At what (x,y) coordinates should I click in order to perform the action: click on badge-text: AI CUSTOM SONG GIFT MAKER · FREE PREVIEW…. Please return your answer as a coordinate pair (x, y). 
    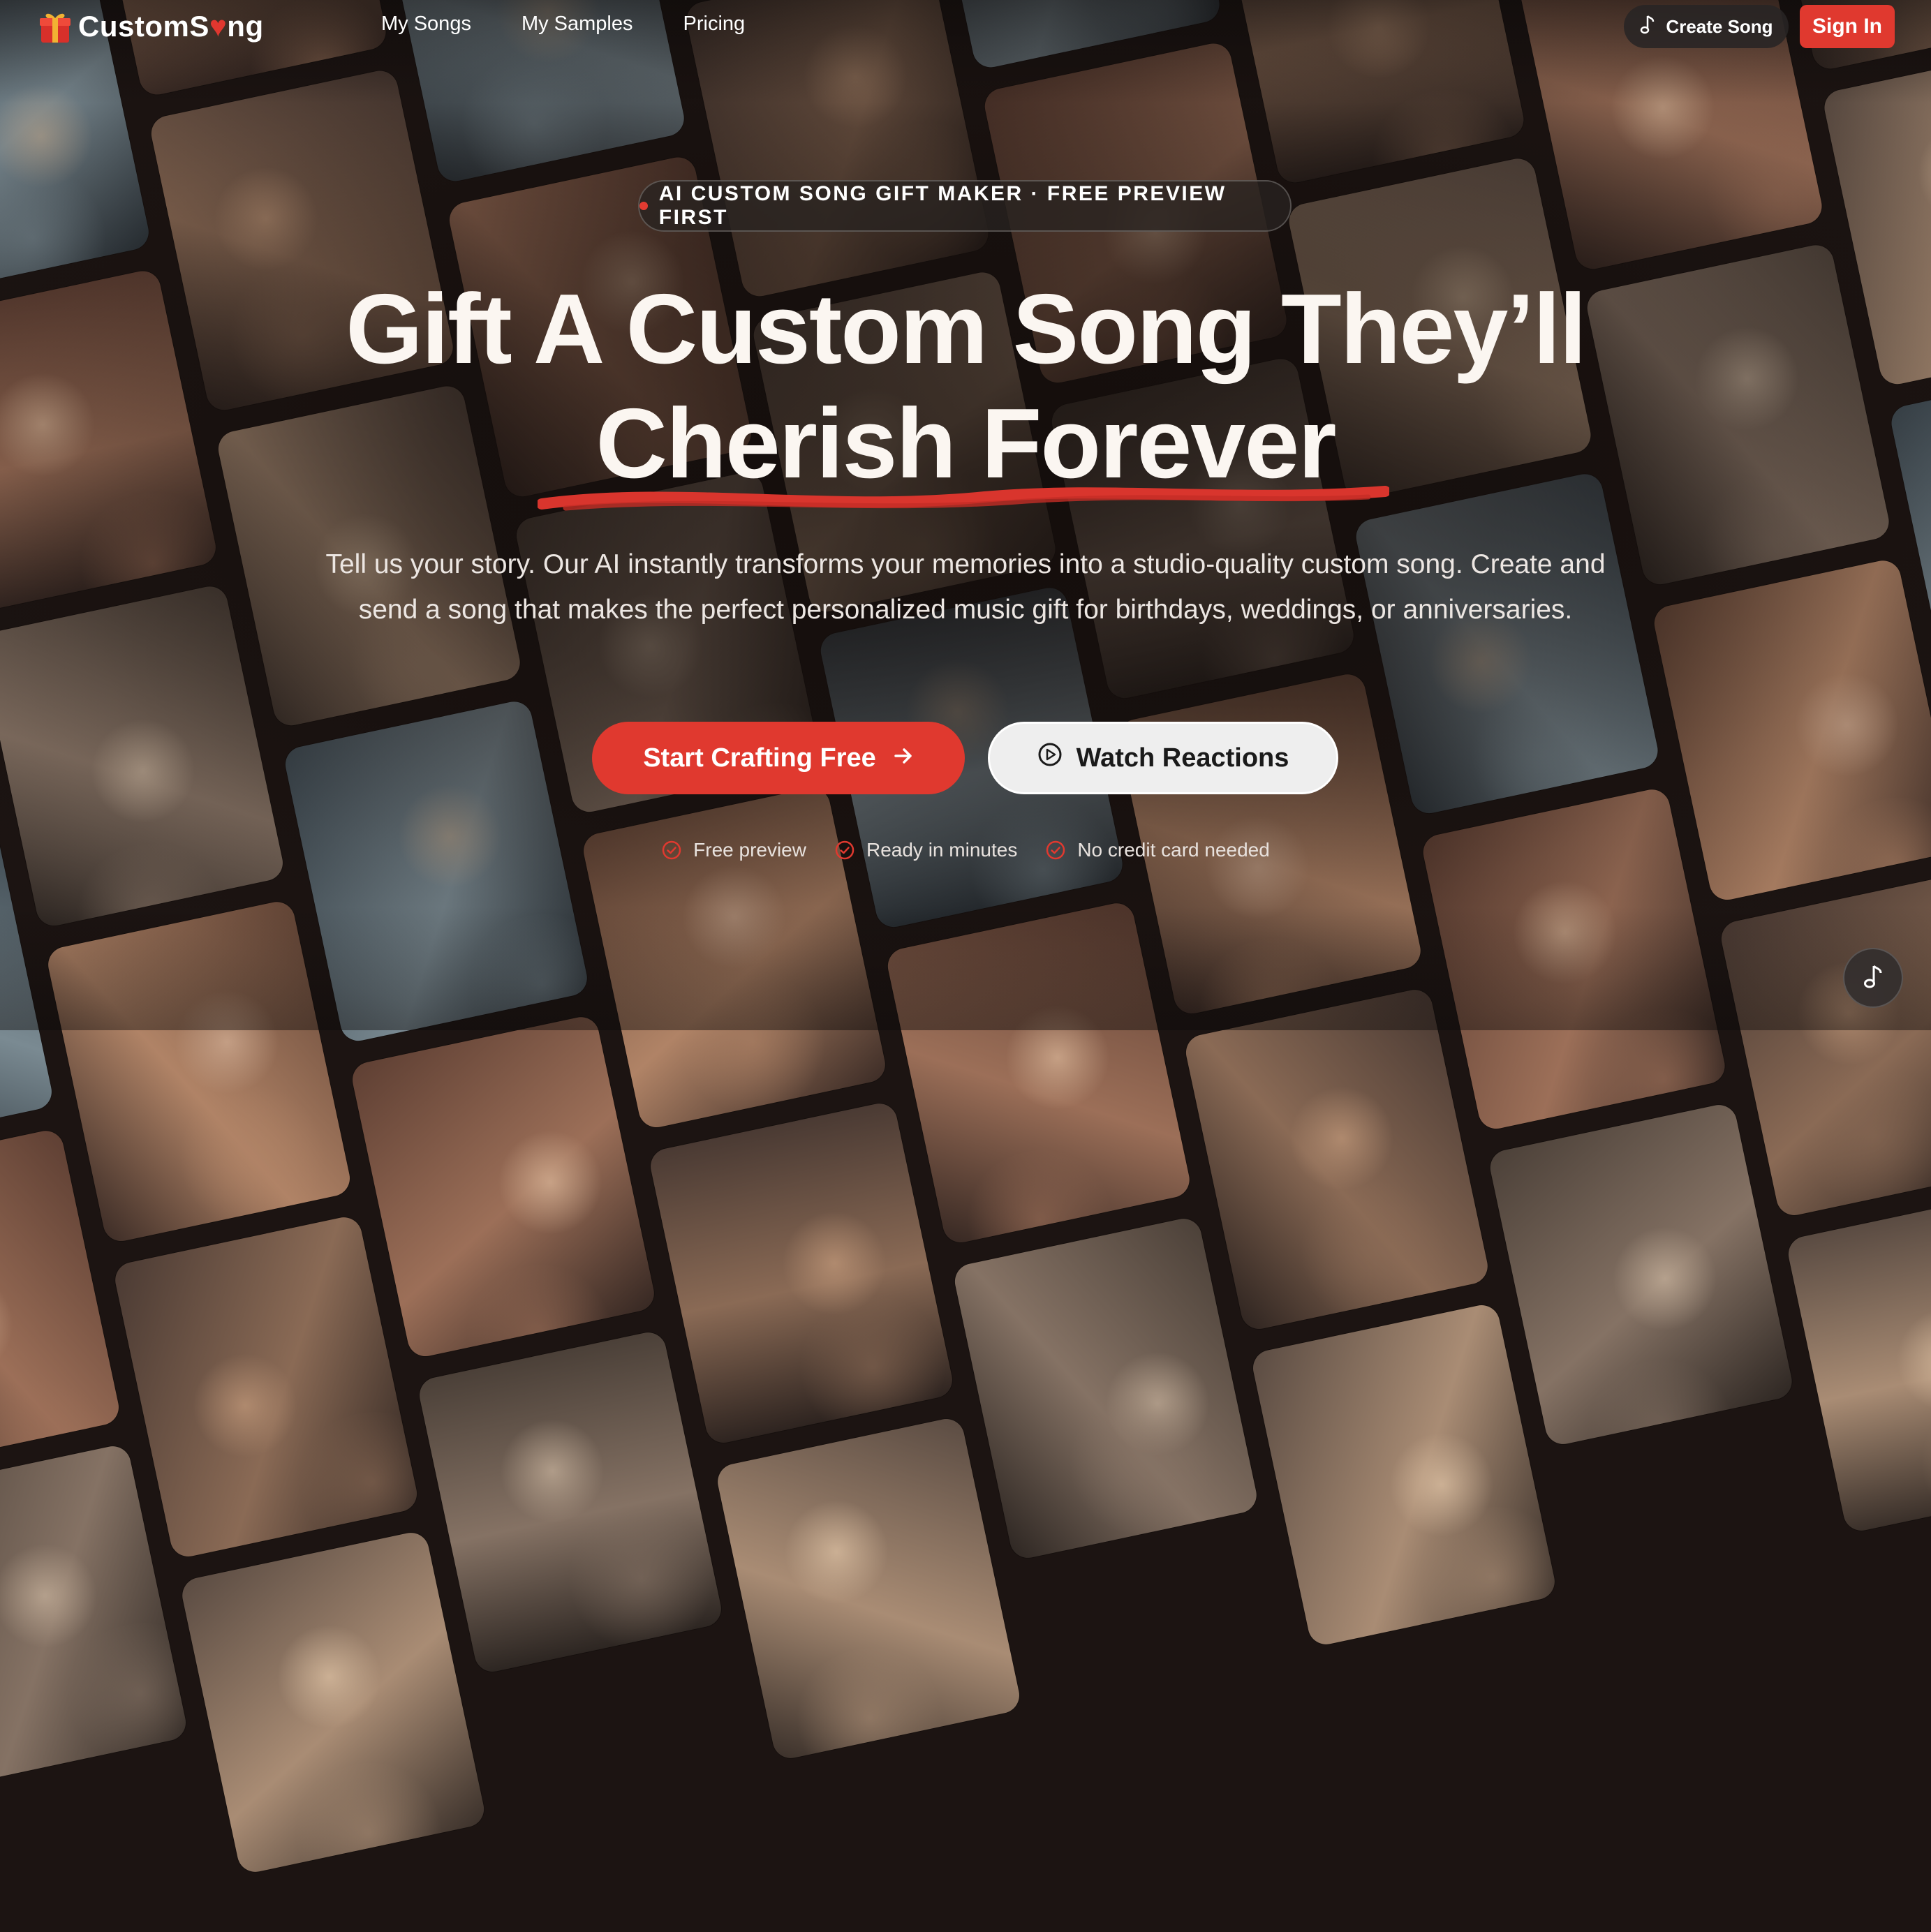
    Looking at the image, I should click on (942, 205).